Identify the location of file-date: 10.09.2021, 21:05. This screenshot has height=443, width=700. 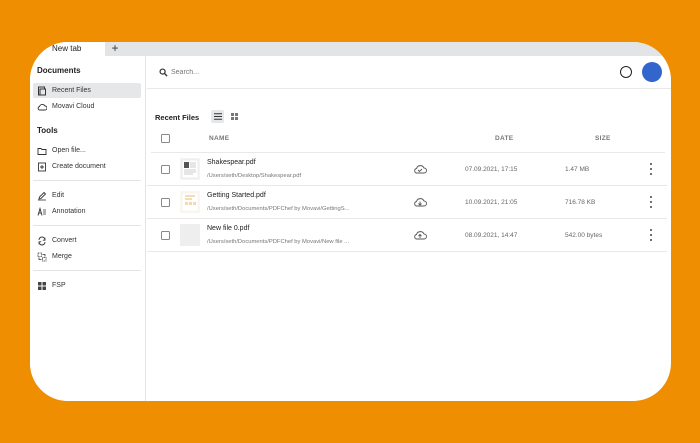
(491, 202).